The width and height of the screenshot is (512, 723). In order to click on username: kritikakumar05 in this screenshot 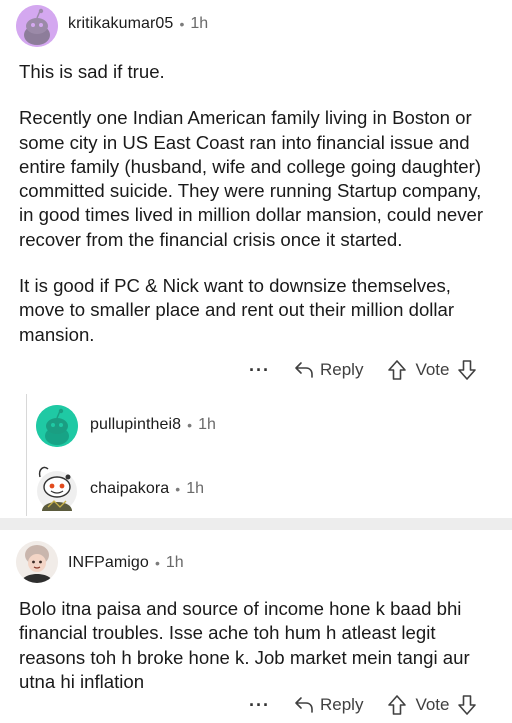, I will do `click(120, 24)`.